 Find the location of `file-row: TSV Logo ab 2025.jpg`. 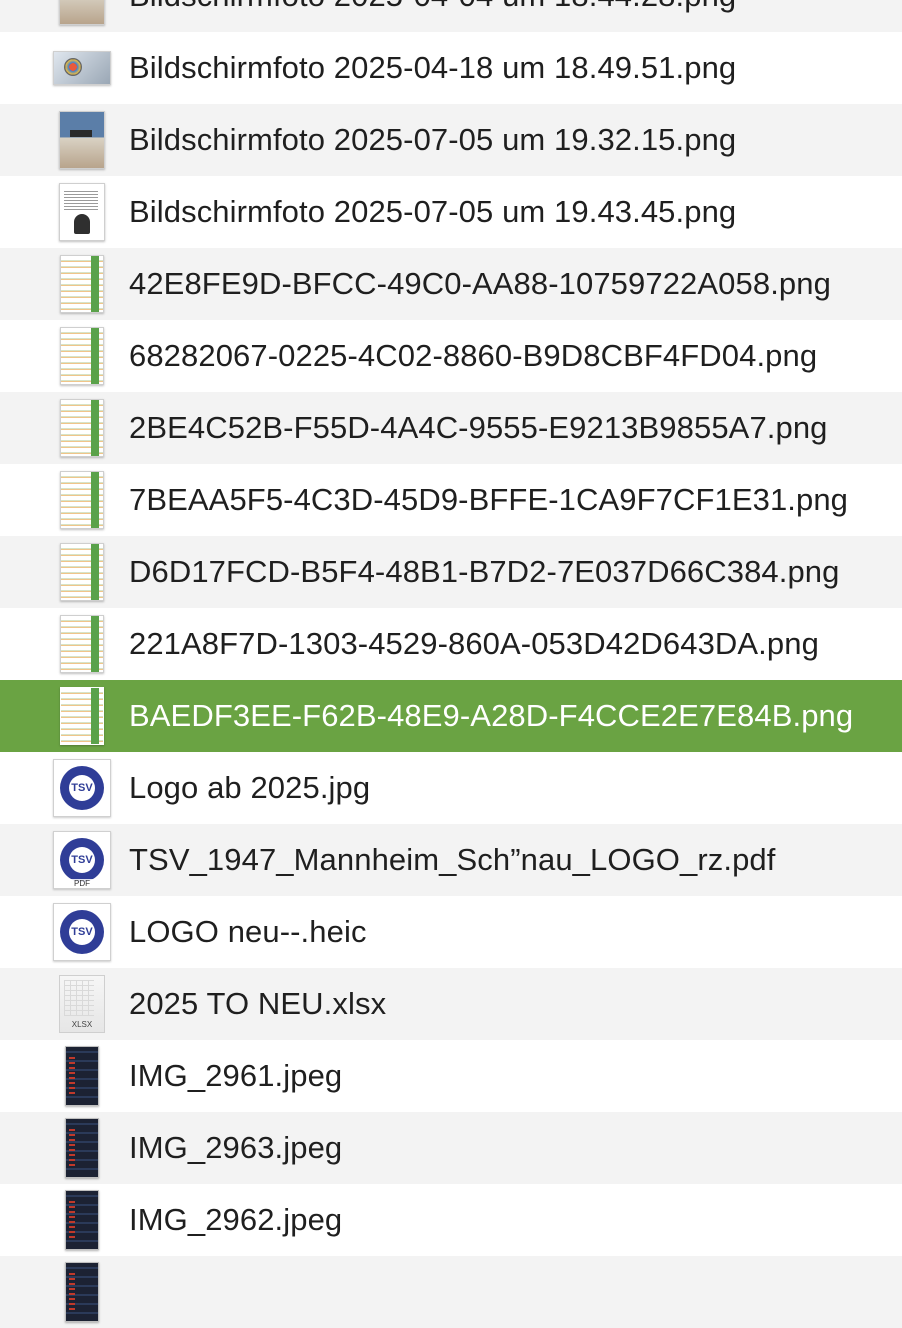

file-row: TSV Logo ab 2025.jpg is located at coordinates (451, 788).